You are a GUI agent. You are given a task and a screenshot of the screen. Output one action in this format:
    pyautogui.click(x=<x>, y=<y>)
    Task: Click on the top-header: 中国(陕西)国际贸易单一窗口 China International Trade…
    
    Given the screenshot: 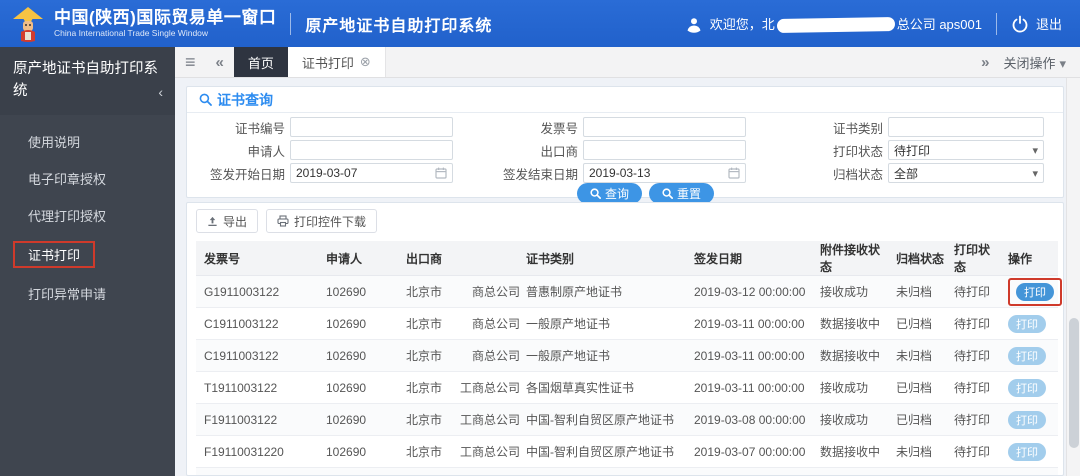 What is the action you would take?
    pyautogui.click(x=540, y=23)
    